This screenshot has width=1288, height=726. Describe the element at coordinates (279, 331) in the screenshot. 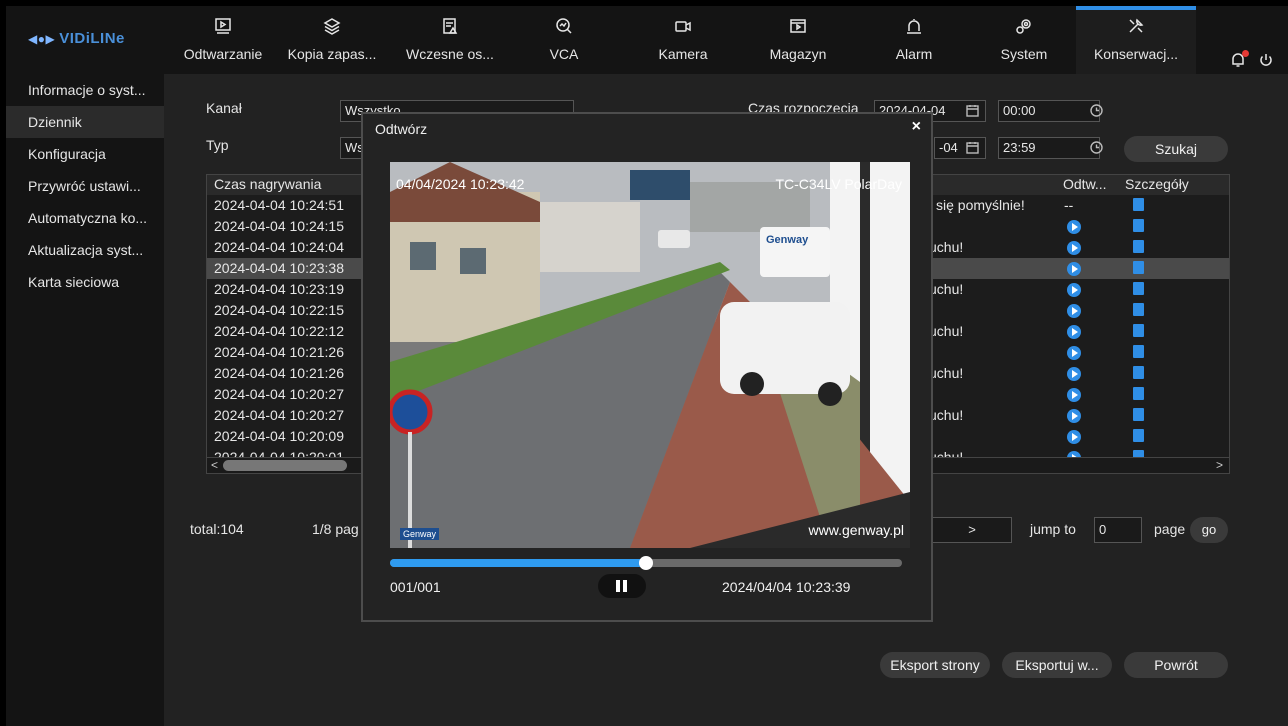

I see `record-time-cell: 2024-04-04 10:22:12` at that location.